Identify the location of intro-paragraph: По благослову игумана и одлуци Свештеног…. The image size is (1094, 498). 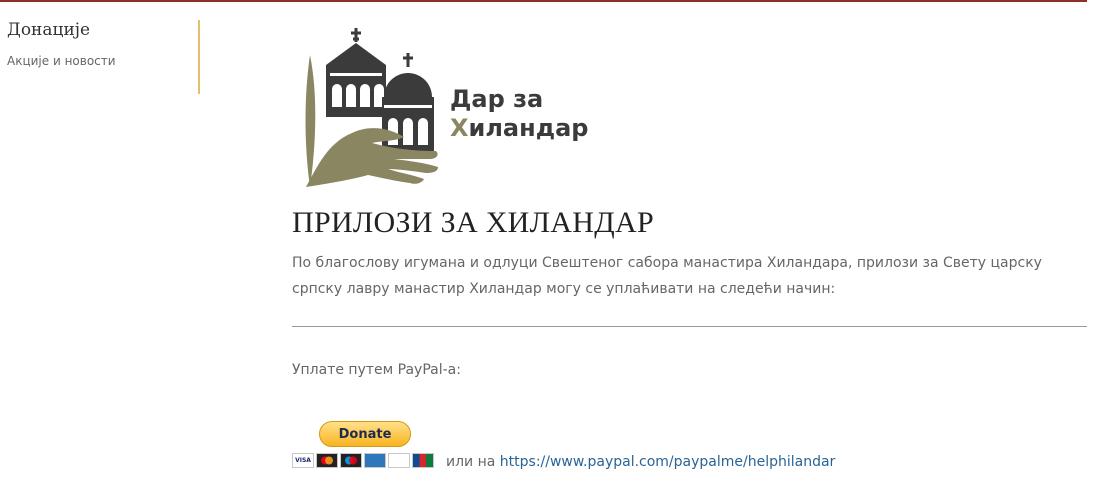
(667, 276).